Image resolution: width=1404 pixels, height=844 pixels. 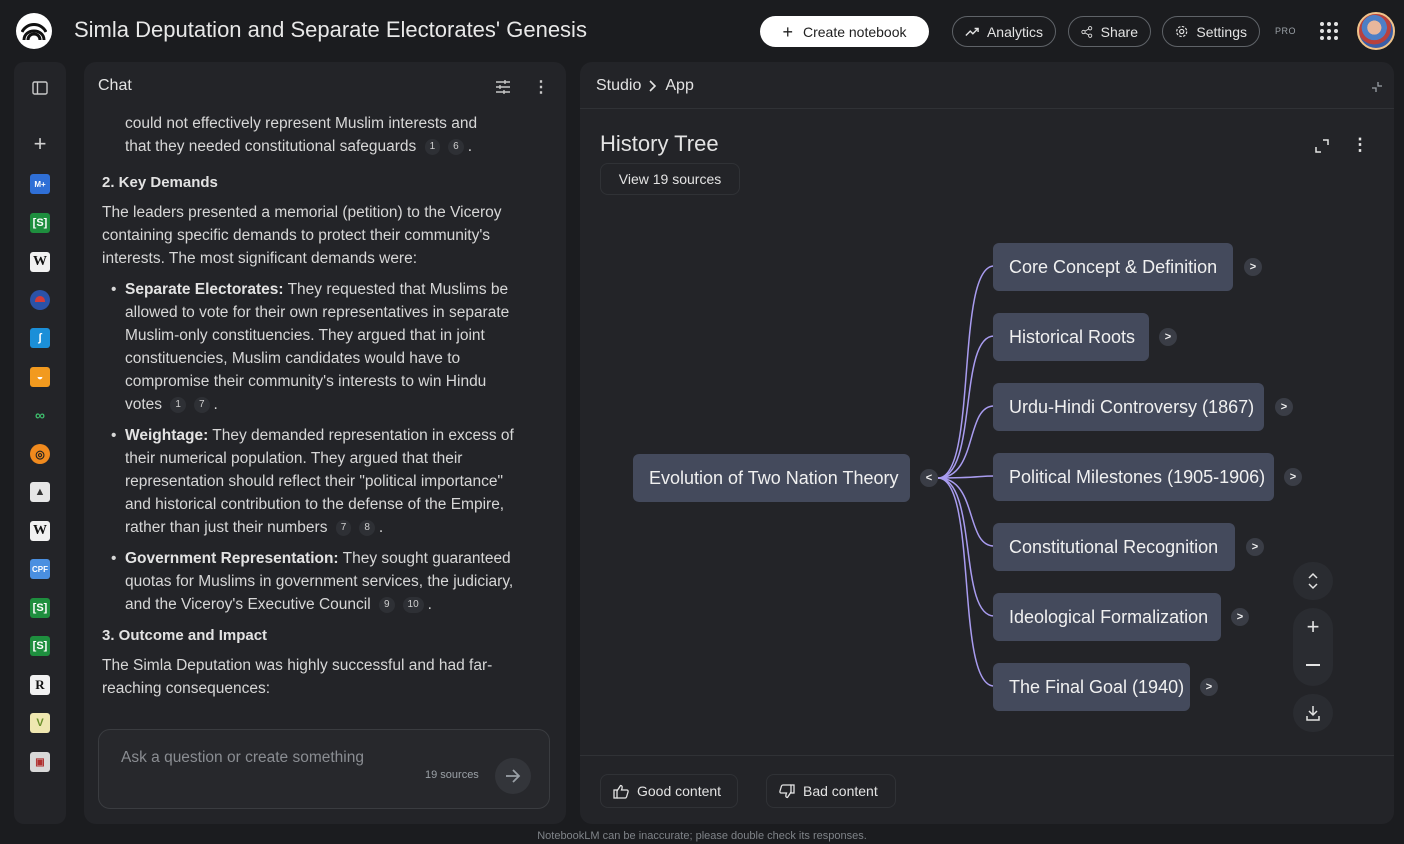 I want to click on chat-input-placeholder: Ask a question or create something, so click(x=242, y=758).